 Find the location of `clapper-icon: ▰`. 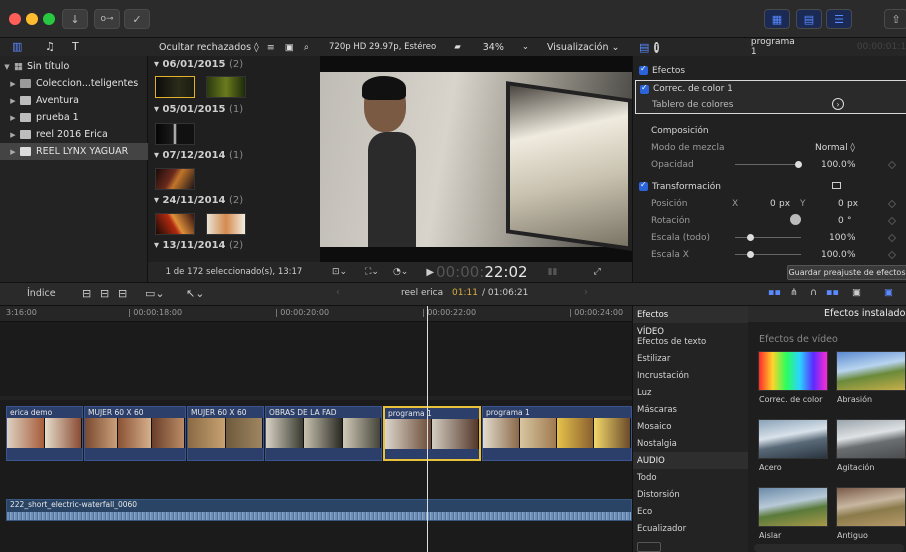

clapper-icon: ▰ is located at coordinates (457, 47).